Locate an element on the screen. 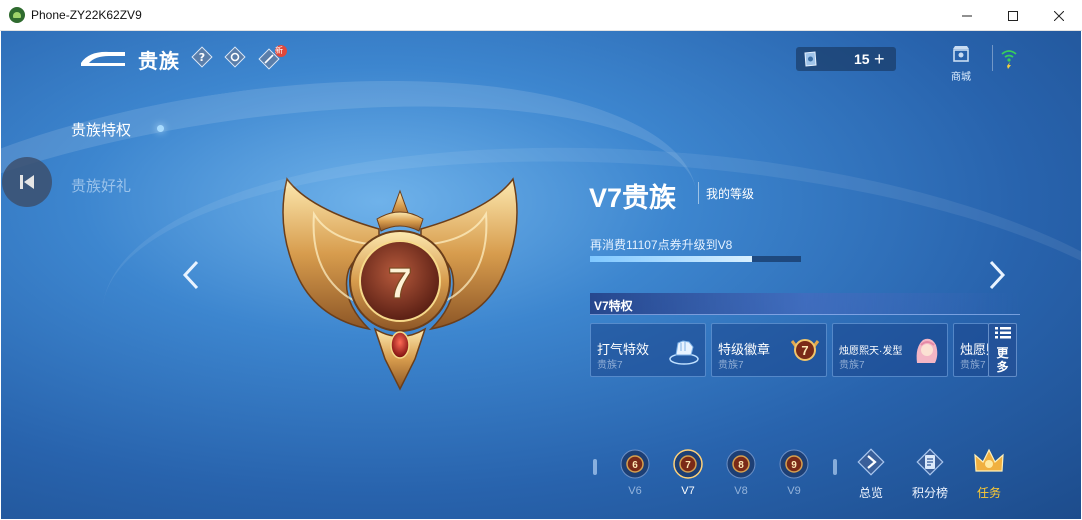  android-app-icon is located at coordinates (17, 15).